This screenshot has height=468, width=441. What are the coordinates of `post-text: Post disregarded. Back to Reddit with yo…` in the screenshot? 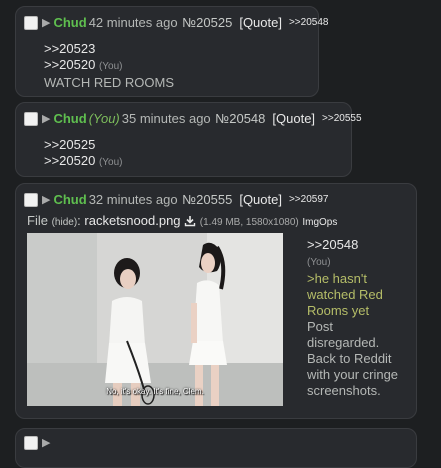 It's located at (353, 358).